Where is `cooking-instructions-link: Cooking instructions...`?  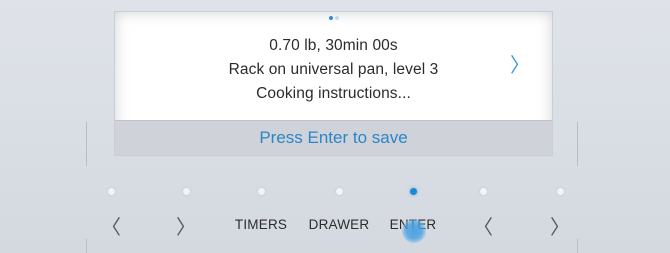
cooking-instructions-link: Cooking instructions... is located at coordinates (333, 94).